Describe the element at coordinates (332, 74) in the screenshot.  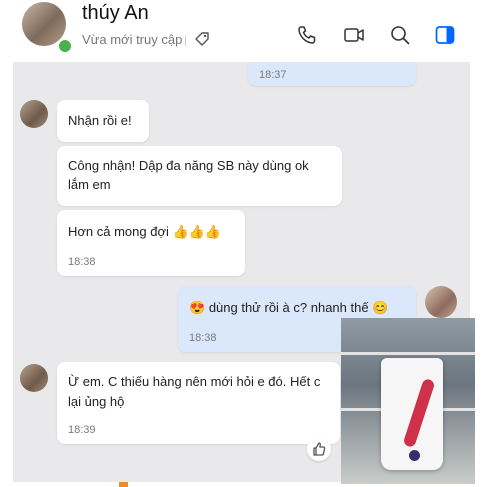
I see `message-bubble-sent: 18:37` at that location.